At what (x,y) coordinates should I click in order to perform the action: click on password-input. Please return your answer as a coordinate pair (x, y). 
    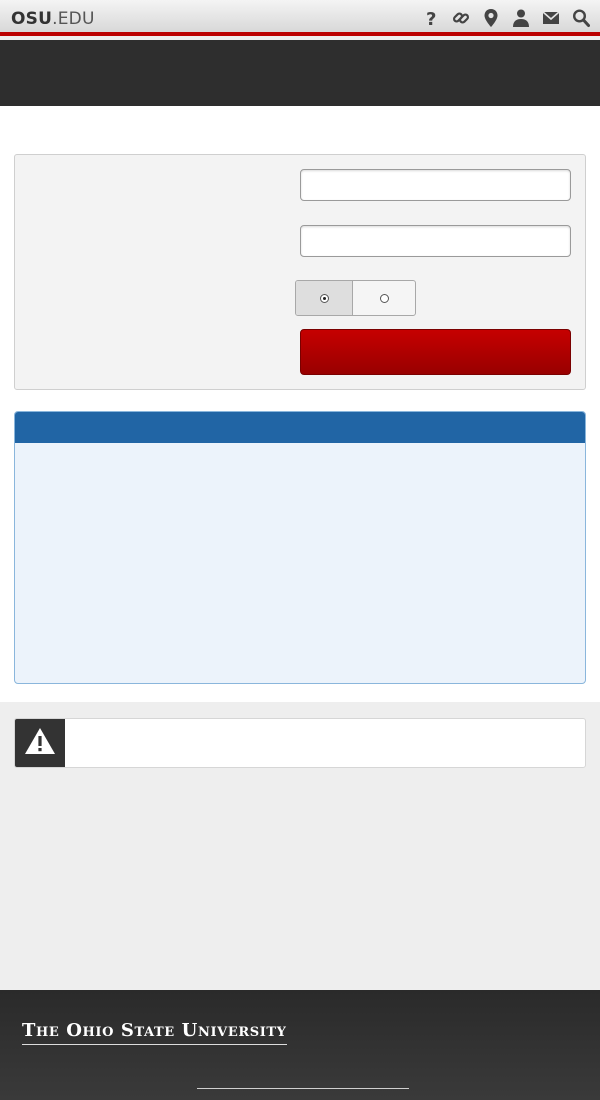
    Looking at the image, I should click on (435, 241).